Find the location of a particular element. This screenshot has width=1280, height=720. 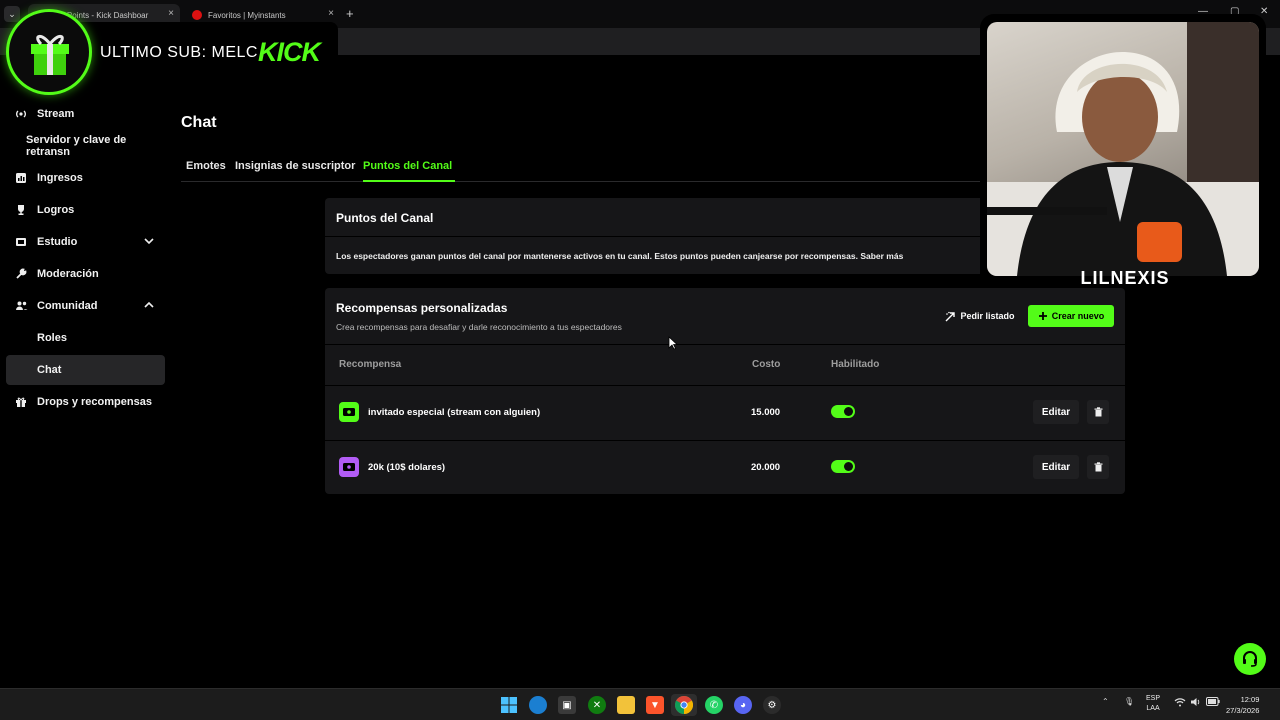

wrench-icon is located at coordinates (21, 274).